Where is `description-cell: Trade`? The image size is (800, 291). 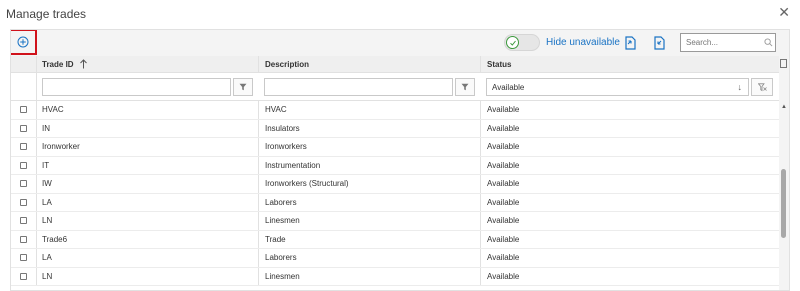 description-cell: Trade is located at coordinates (370, 239).